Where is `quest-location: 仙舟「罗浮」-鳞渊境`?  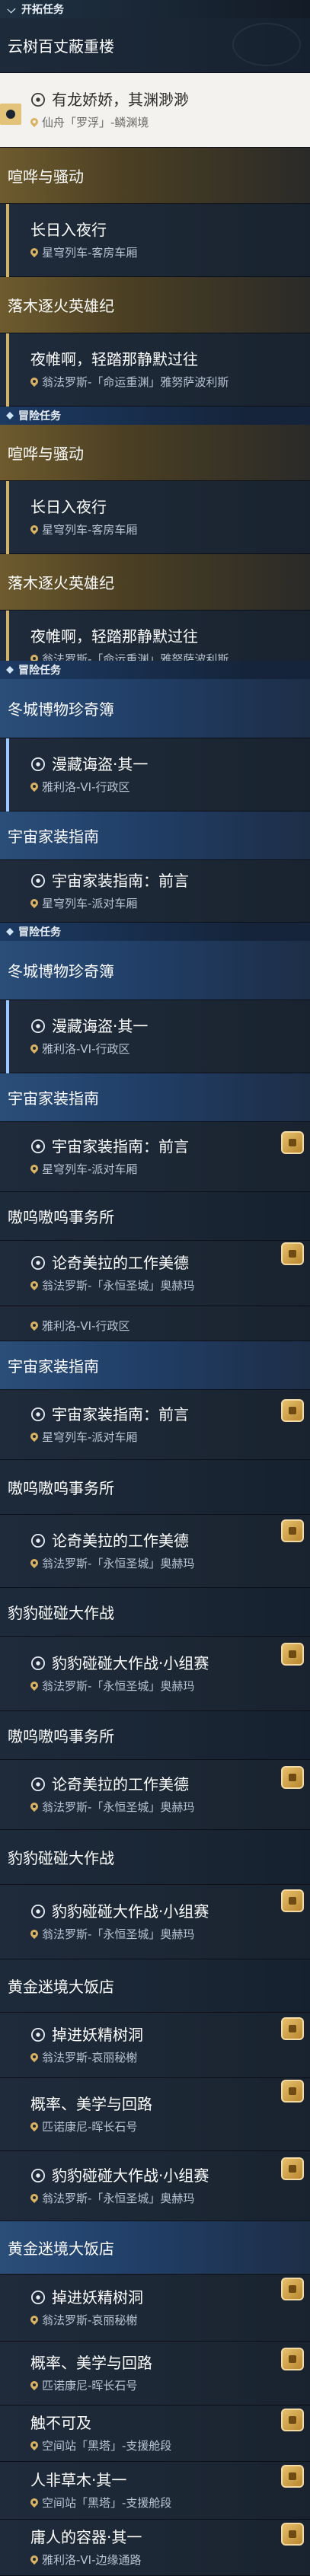
quest-location: 仙舟「罗浮」-鳞渊境 is located at coordinates (170, 122).